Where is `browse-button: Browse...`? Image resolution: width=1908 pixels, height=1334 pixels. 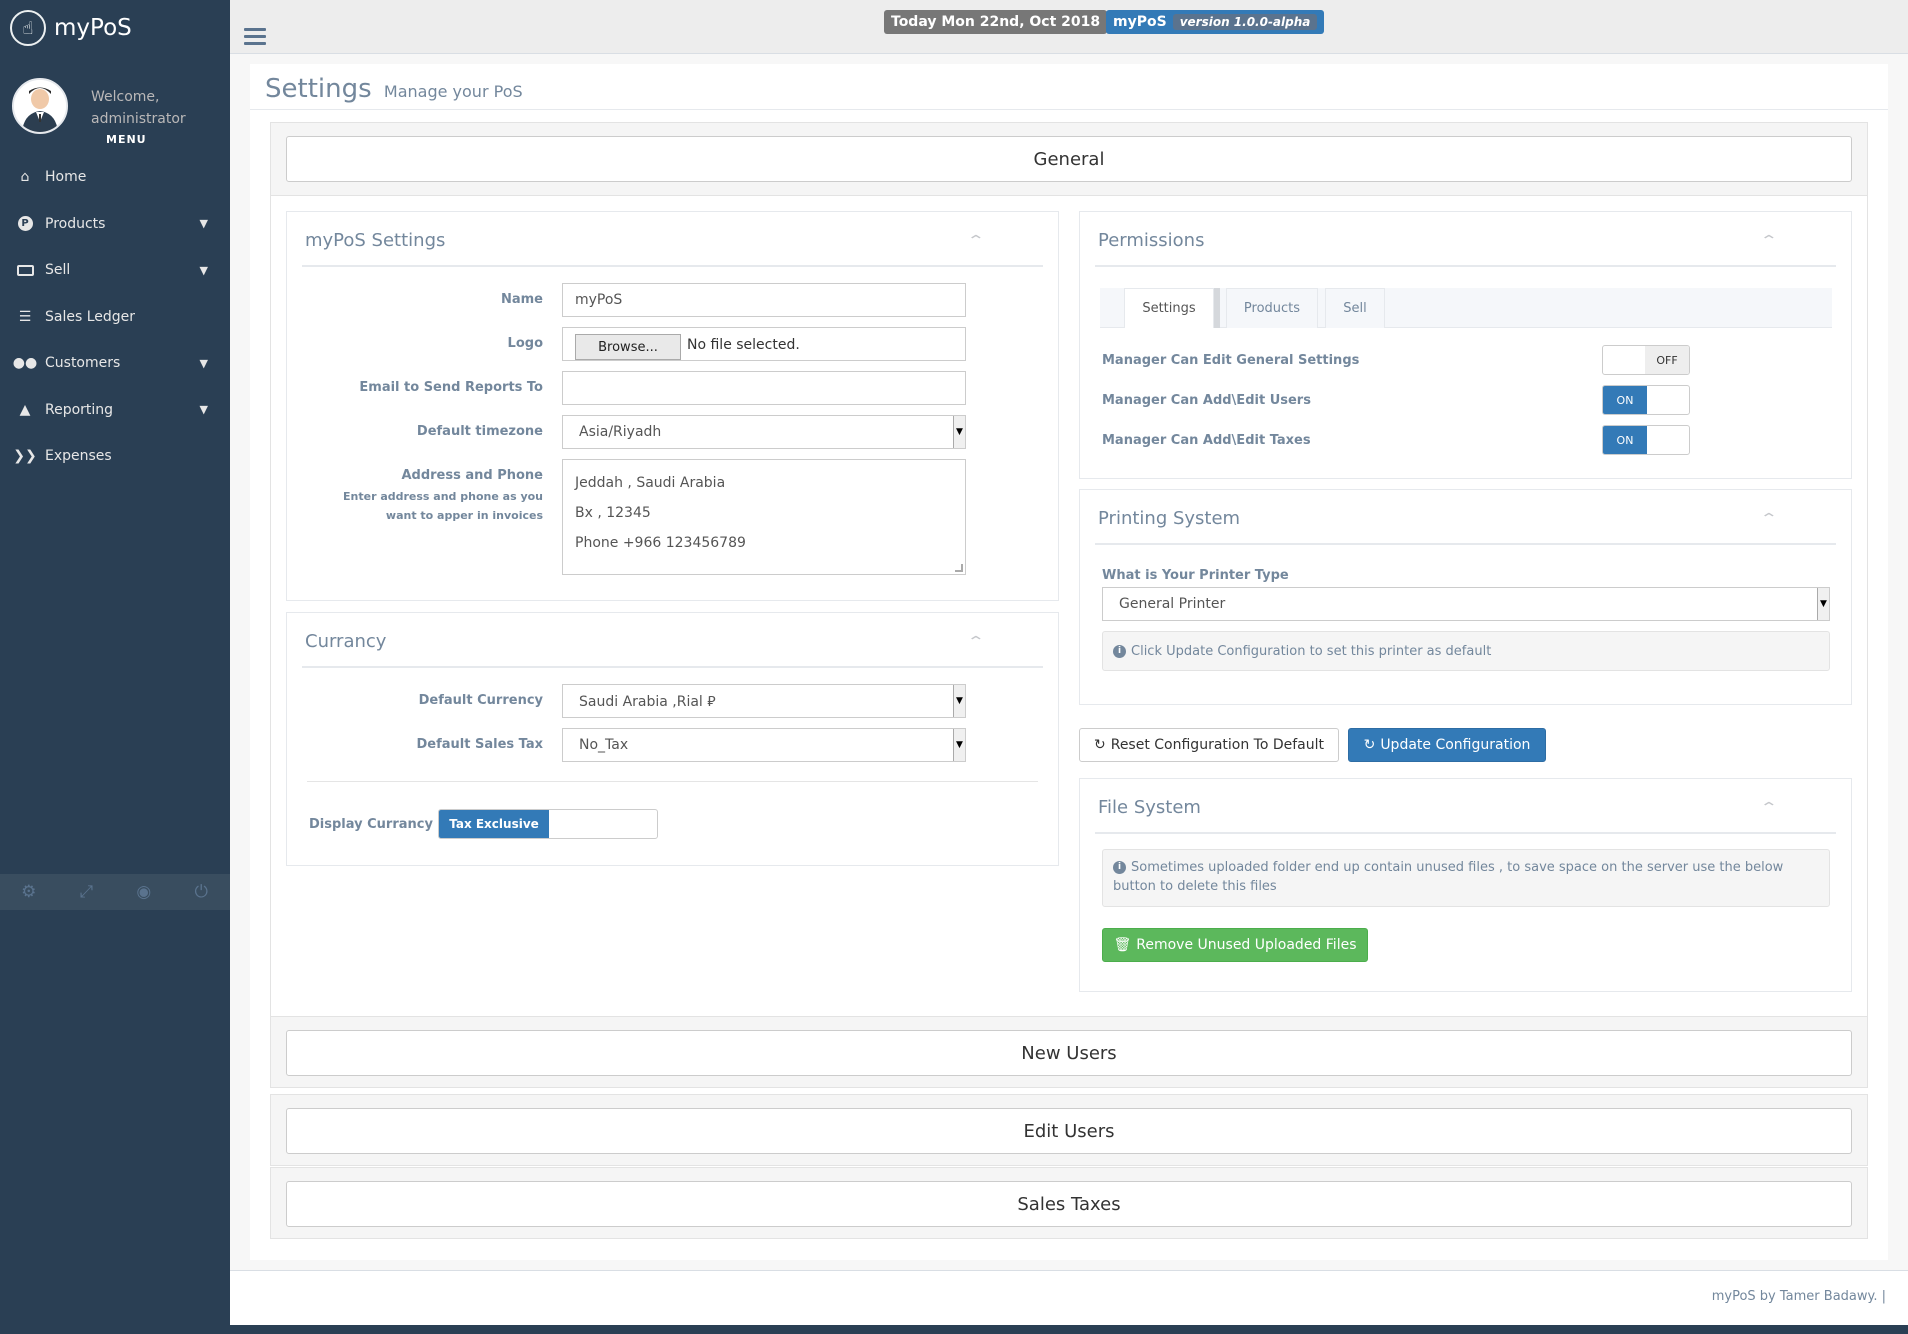
browse-button: Browse... is located at coordinates (628, 347).